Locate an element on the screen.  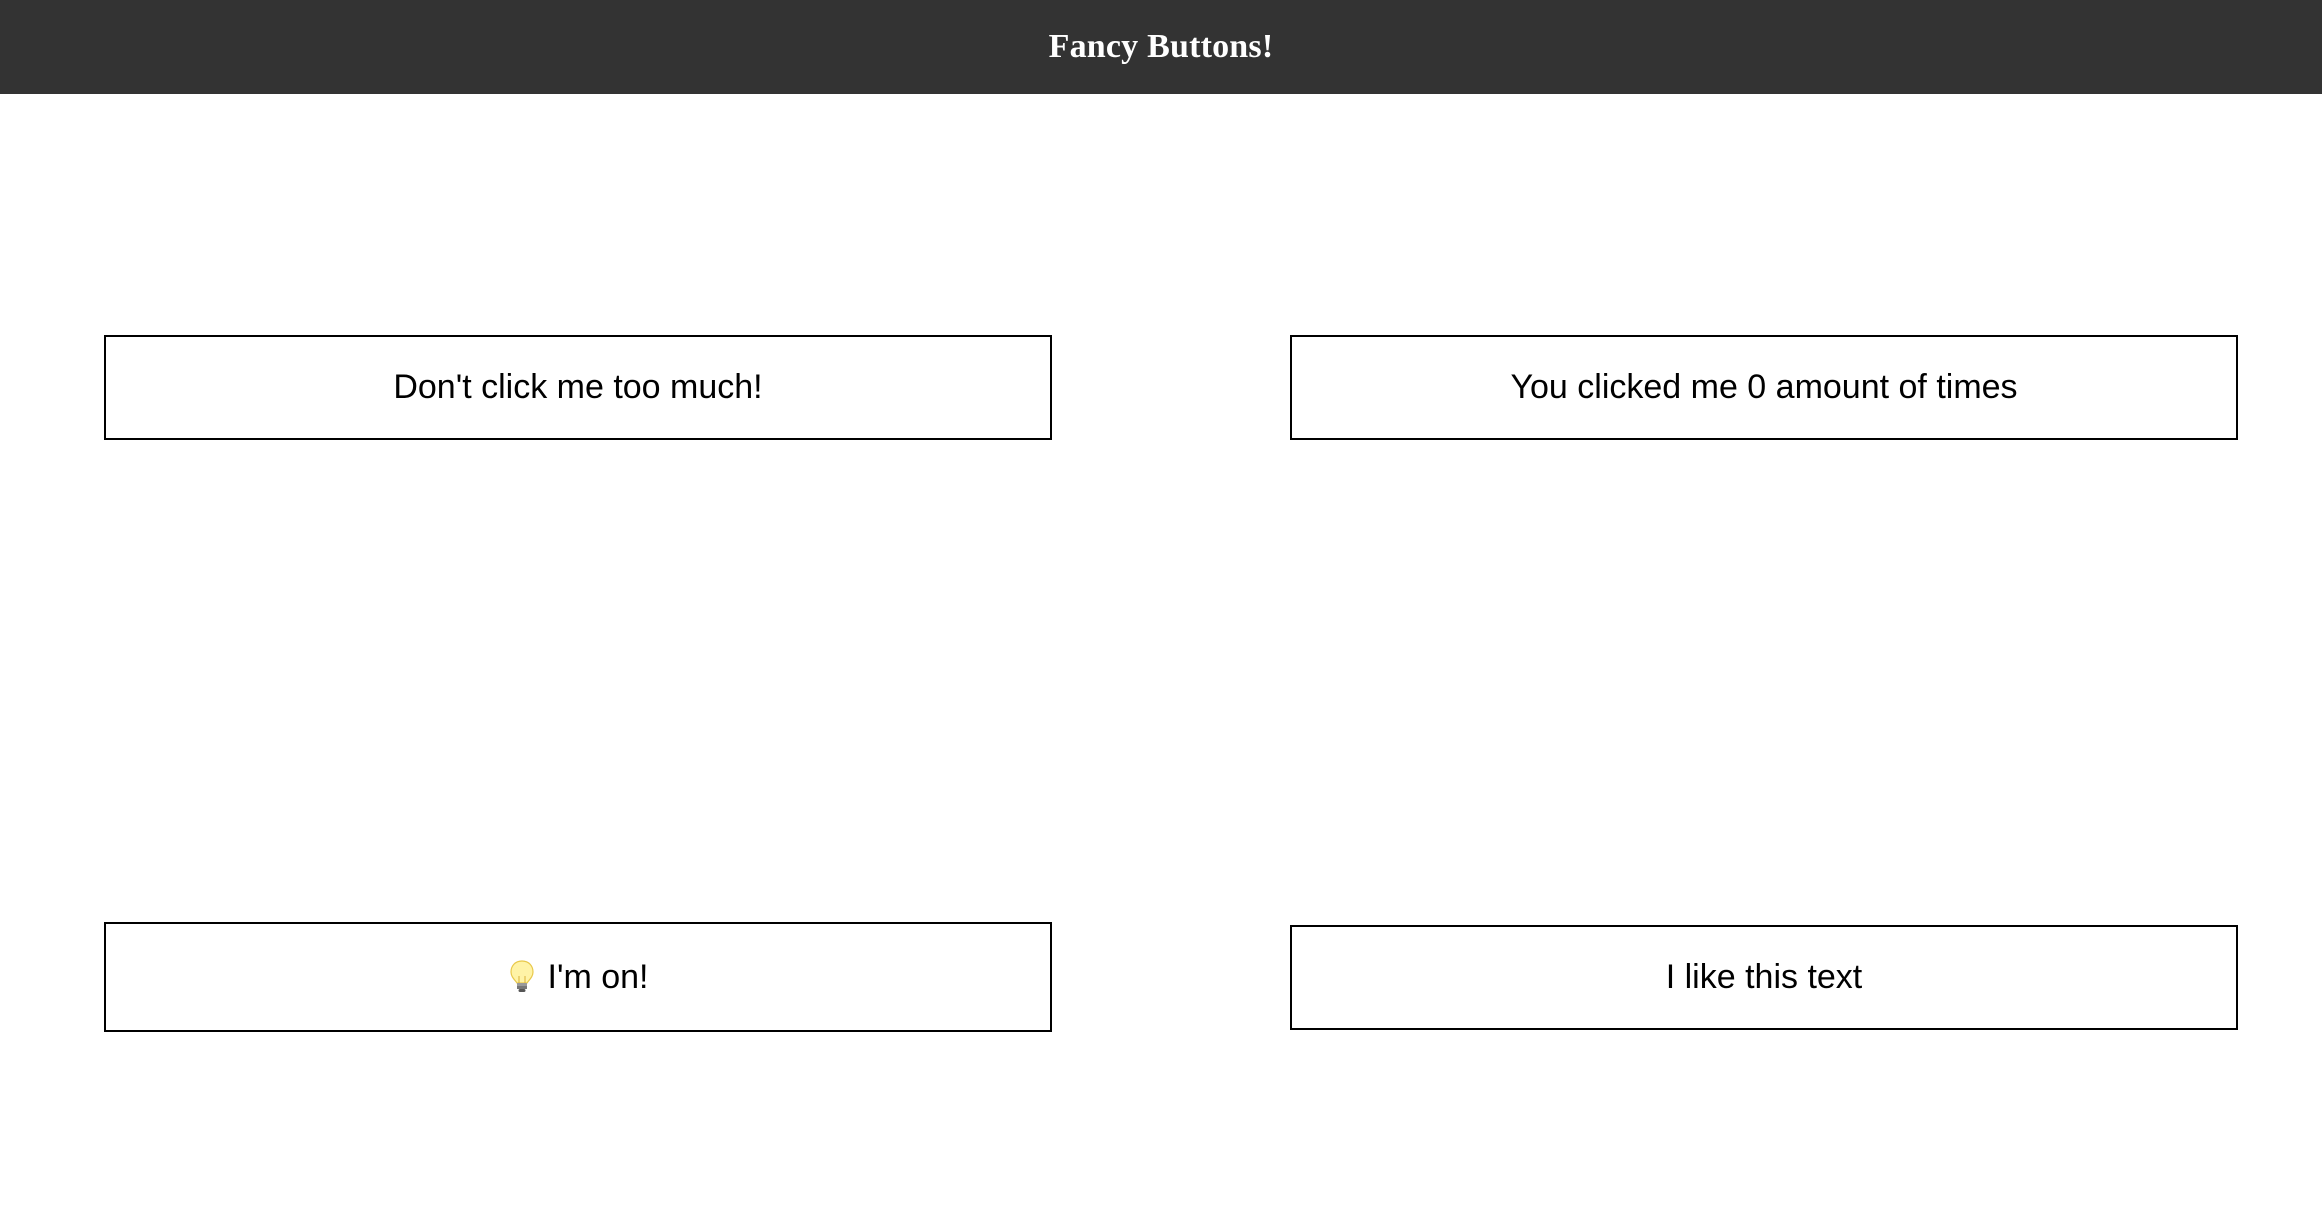
lightbulb-icon is located at coordinates (522, 977).